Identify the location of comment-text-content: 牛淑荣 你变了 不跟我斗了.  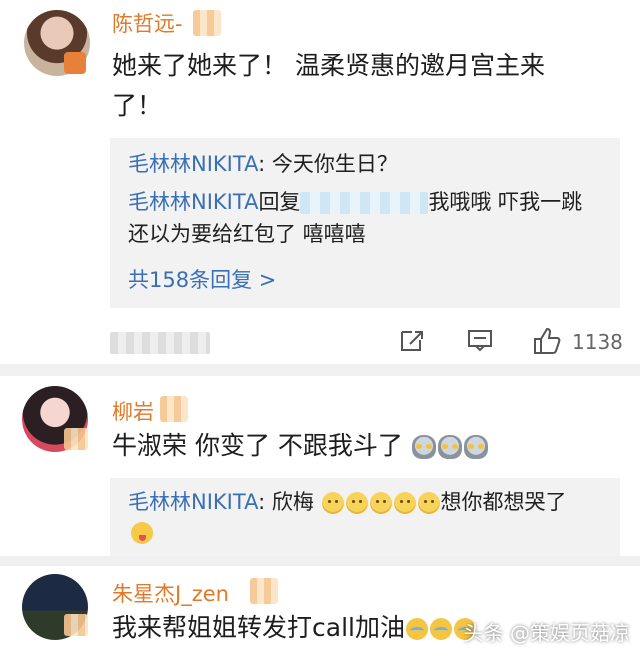
(257, 445).